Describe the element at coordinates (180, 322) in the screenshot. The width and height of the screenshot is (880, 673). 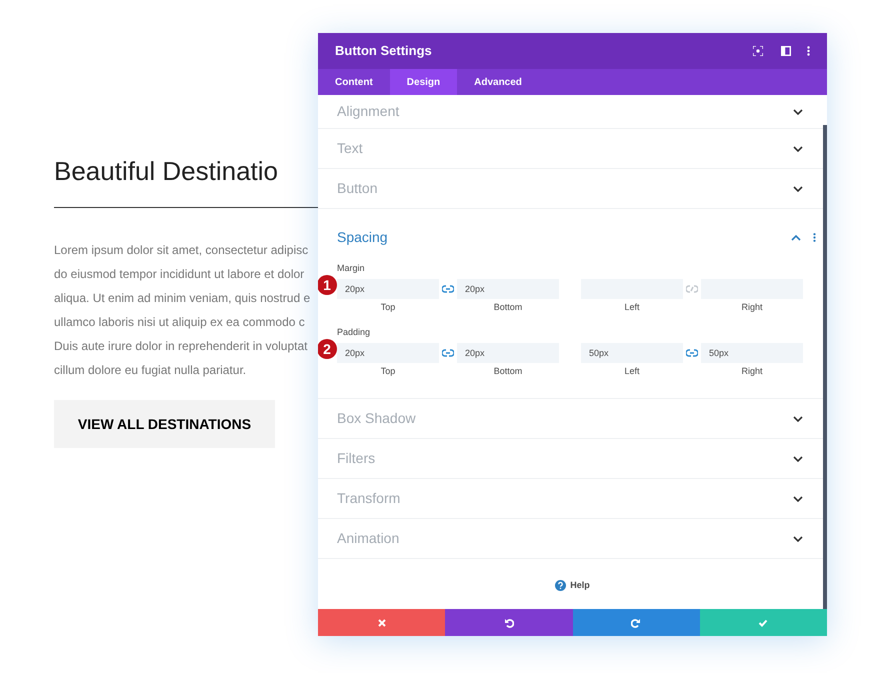
I see `paragraph-line: ullamco laboris nisi ut aliquip ex ea commodo c` at that location.